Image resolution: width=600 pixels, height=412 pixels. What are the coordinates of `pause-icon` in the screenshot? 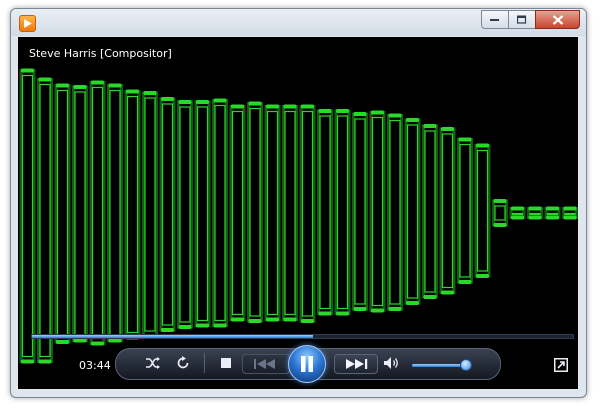 It's located at (307, 364).